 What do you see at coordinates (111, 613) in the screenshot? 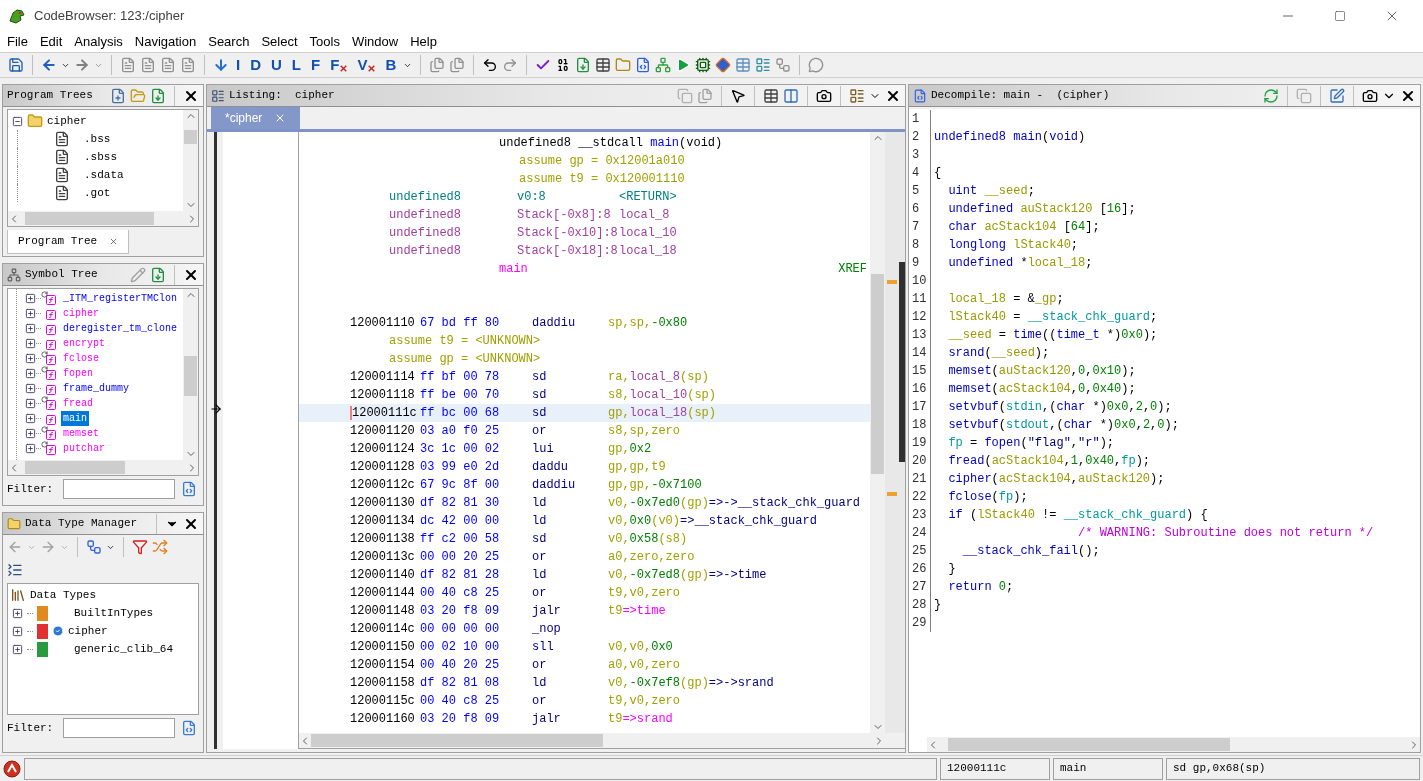
I see `tree-node-label: BuiltInTypes` at bounding box center [111, 613].